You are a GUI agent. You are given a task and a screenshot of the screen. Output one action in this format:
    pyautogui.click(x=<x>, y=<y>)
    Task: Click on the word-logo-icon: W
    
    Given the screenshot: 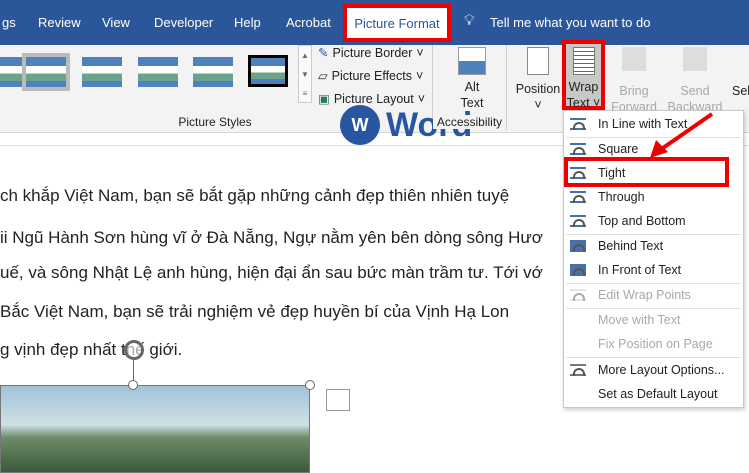 What is the action you would take?
    pyautogui.click(x=360, y=125)
    